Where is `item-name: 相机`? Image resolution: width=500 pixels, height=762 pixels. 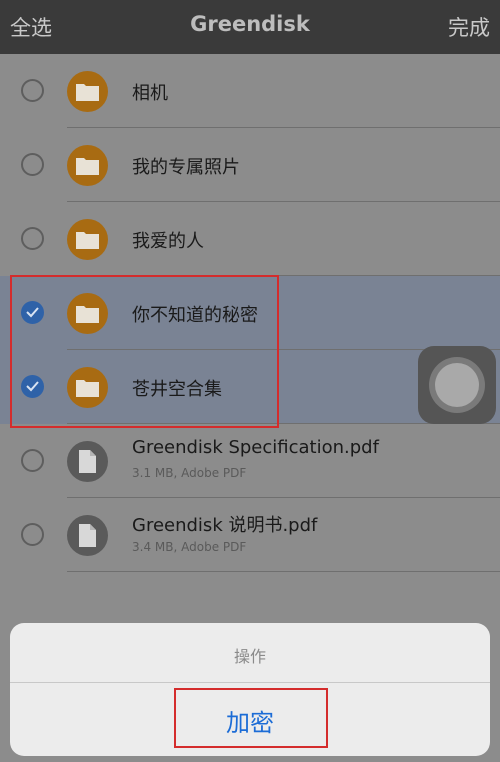
item-name: 相机 is located at coordinates (150, 93).